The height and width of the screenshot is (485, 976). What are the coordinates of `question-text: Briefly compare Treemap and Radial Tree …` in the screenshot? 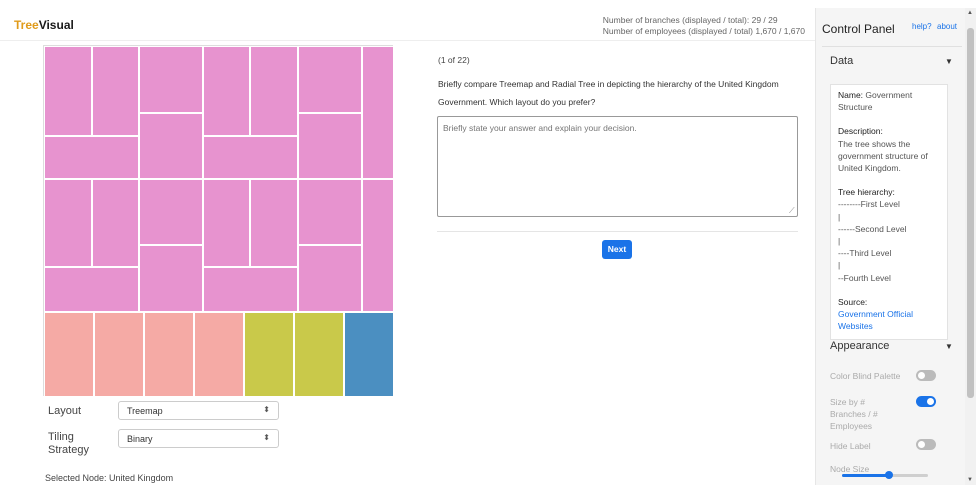 It's located at (608, 93).